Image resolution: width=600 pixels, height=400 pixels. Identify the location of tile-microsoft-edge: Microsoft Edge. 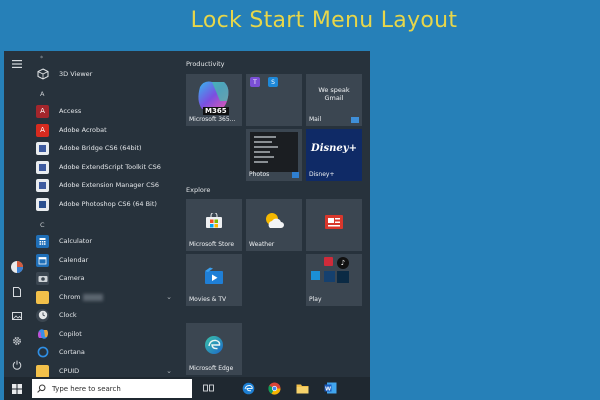
(214, 349).